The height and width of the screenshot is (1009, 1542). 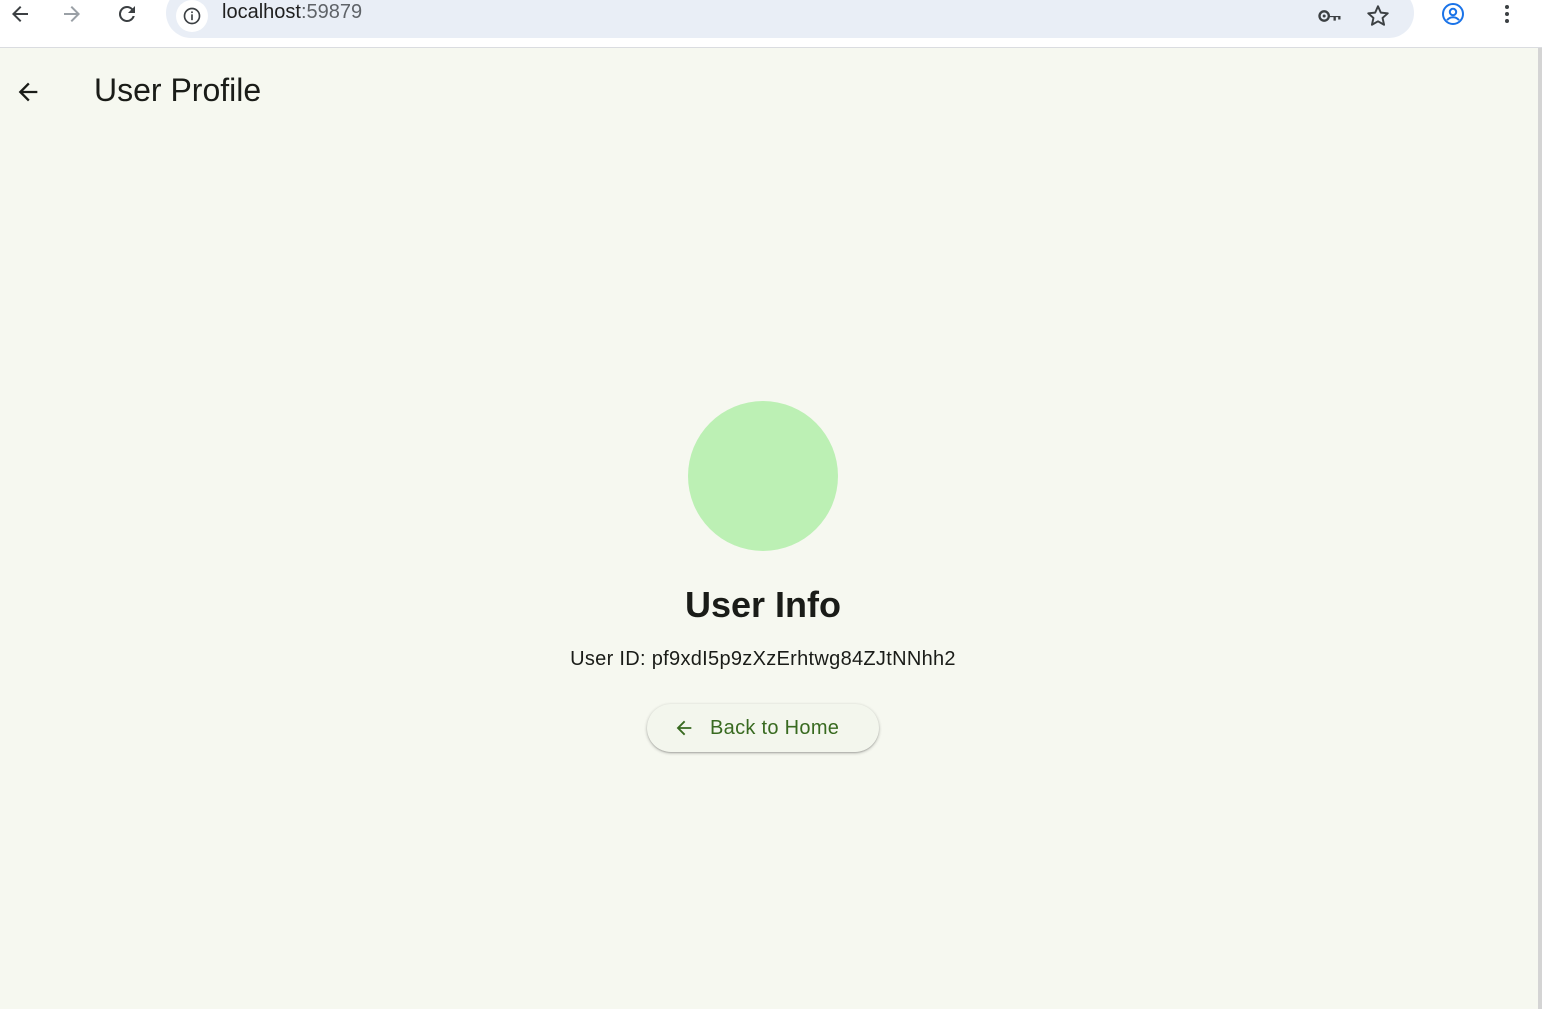 What do you see at coordinates (126, 13) in the screenshot?
I see `reload-icon` at bounding box center [126, 13].